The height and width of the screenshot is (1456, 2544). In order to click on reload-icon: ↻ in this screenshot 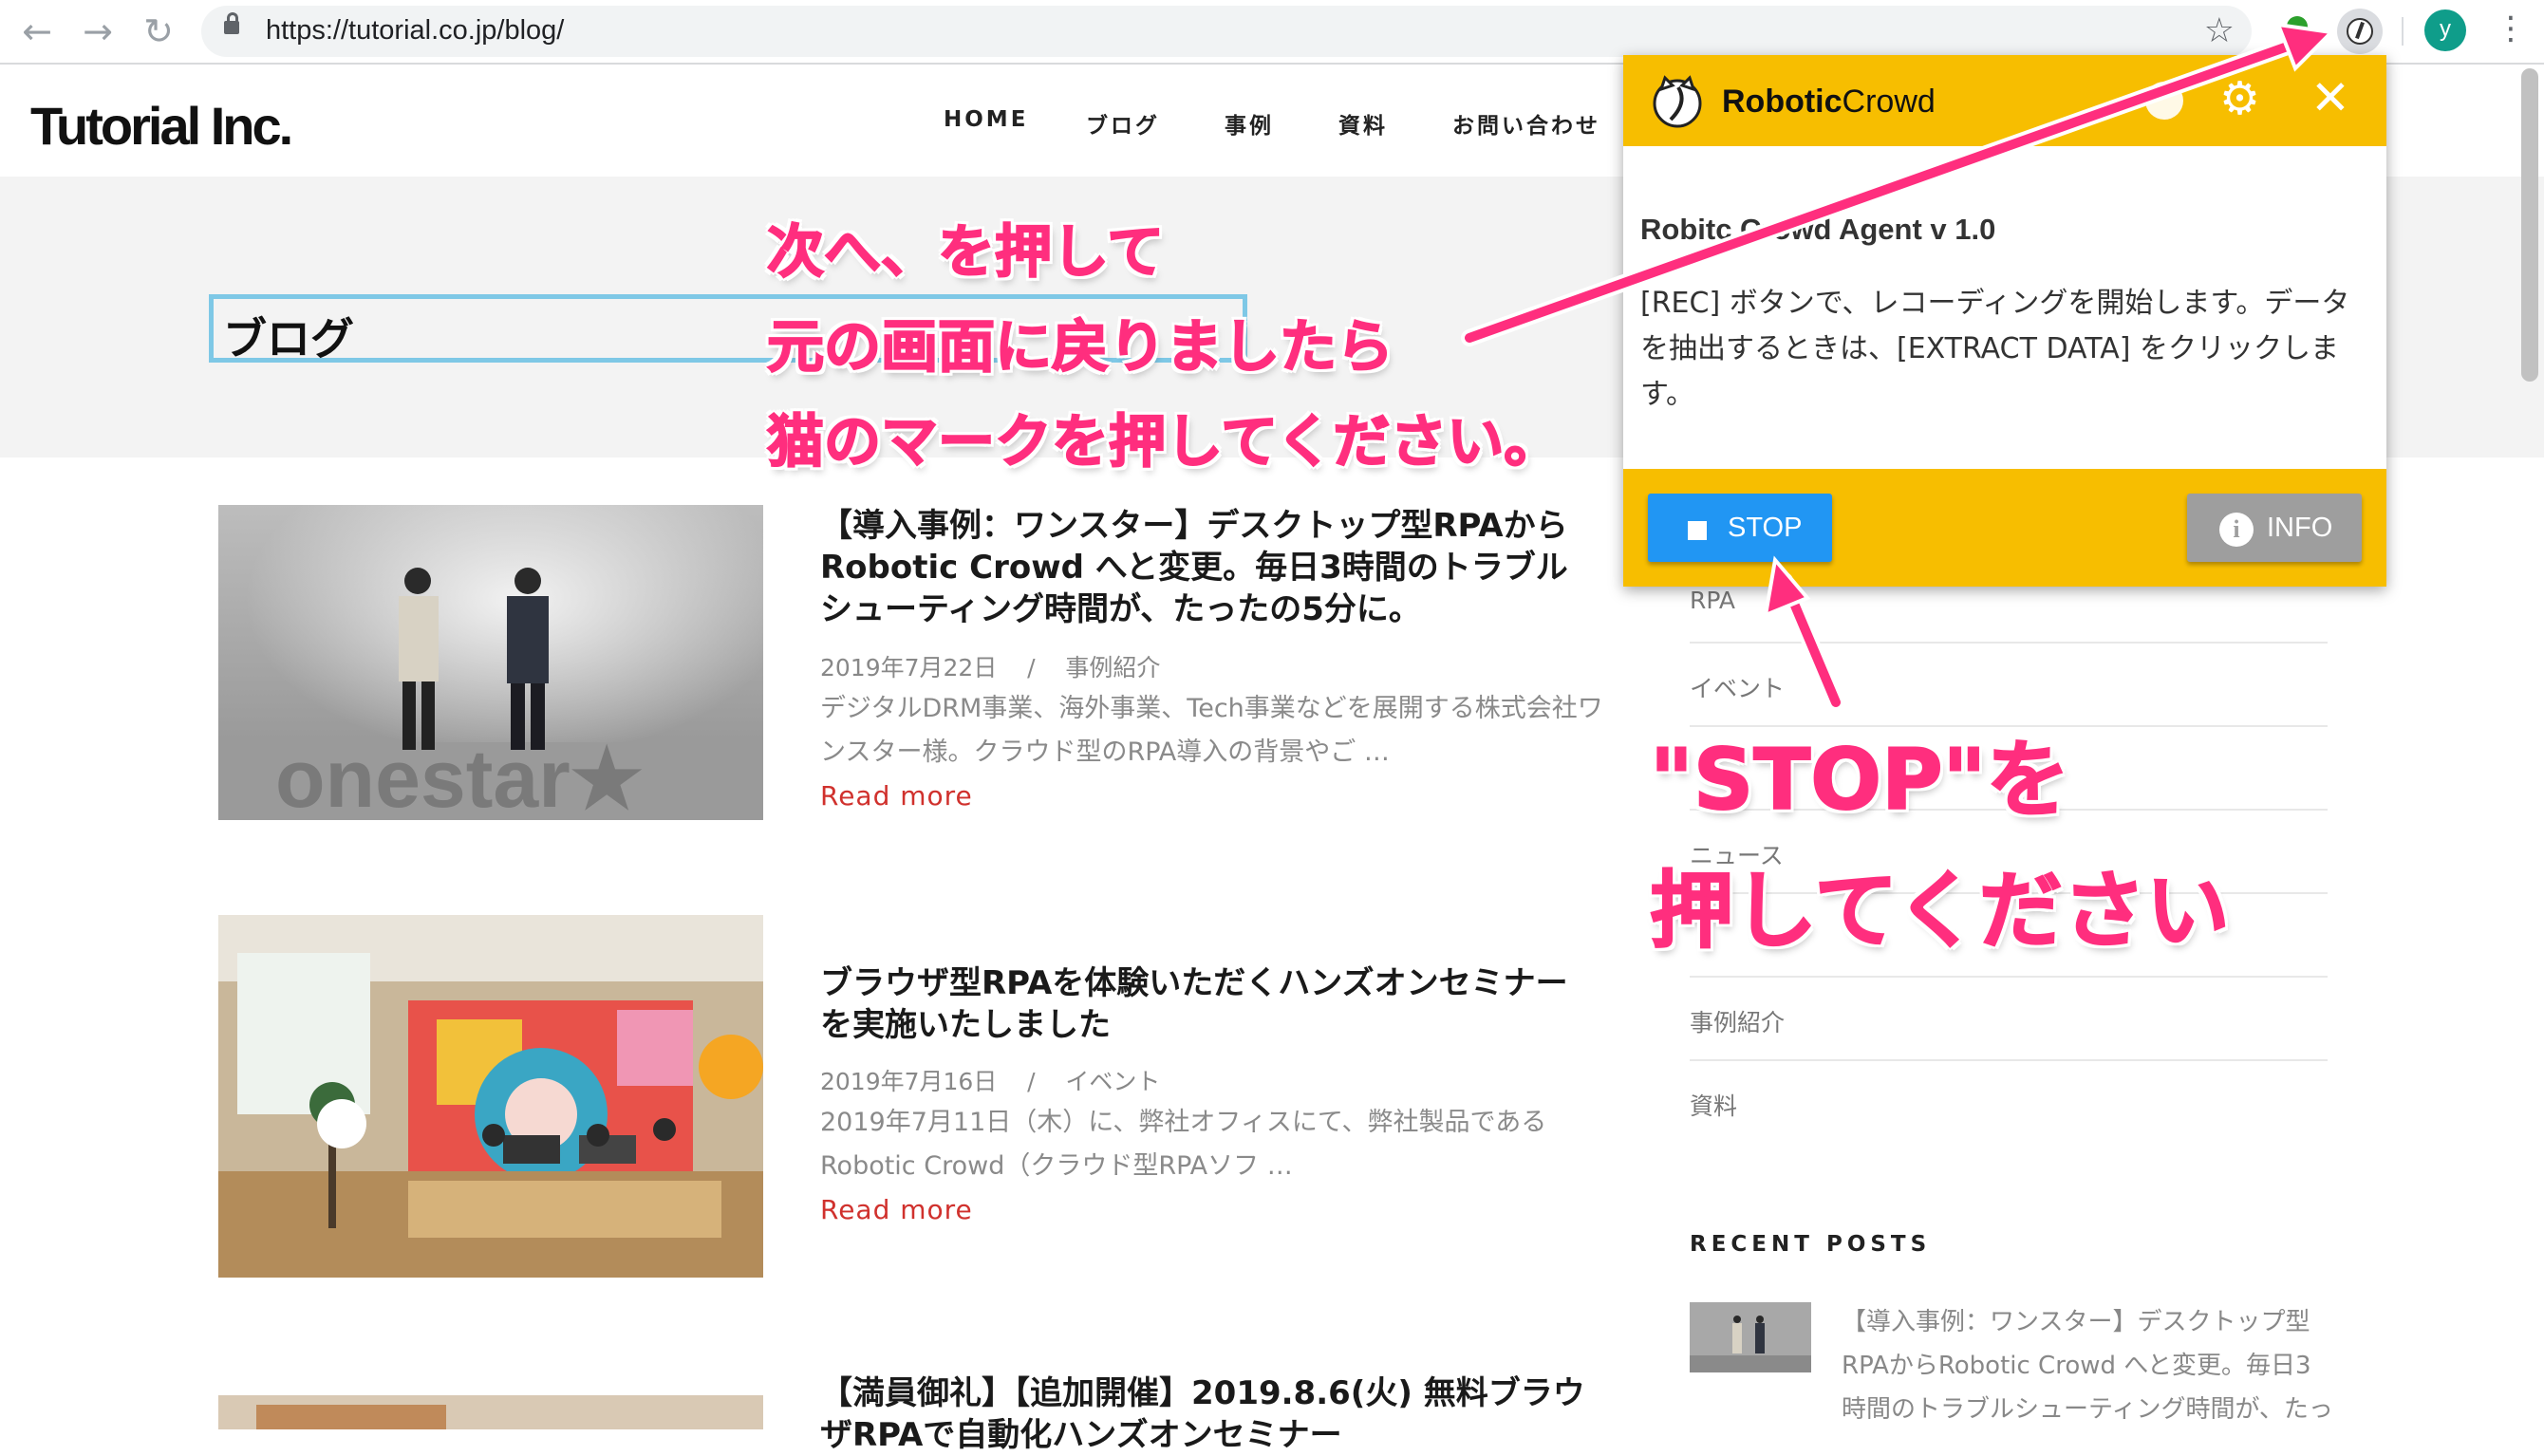, I will do `click(159, 31)`.